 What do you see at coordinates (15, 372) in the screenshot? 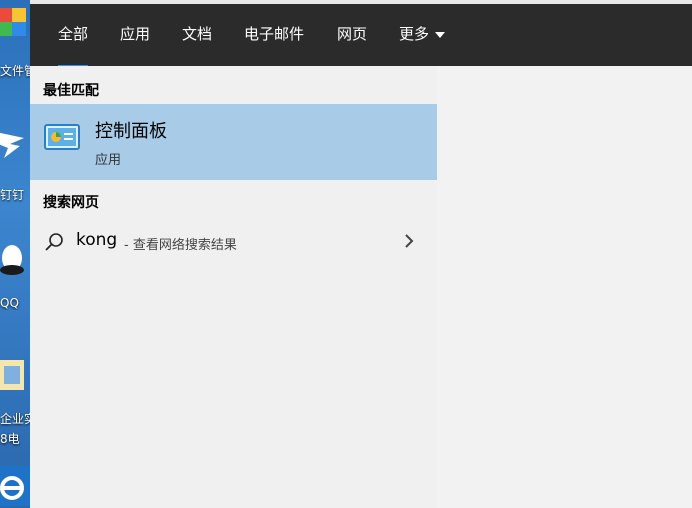
I see `folder-icon` at bounding box center [15, 372].